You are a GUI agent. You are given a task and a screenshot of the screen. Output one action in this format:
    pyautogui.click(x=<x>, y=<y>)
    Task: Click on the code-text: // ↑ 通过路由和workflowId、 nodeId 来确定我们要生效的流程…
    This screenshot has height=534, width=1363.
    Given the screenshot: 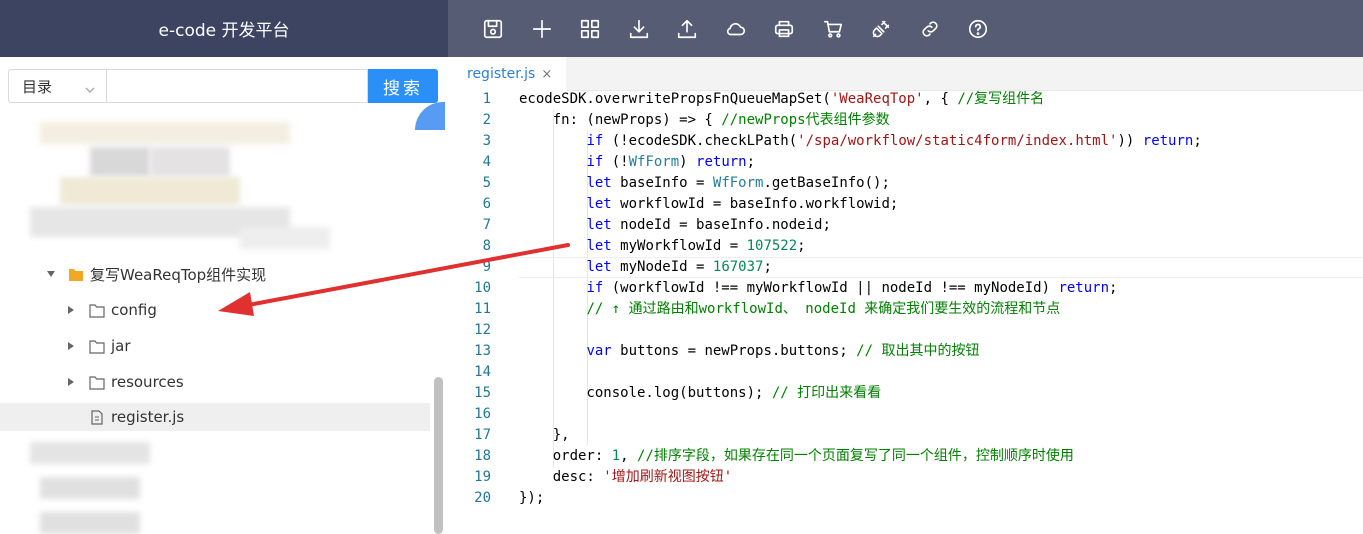 What is the action you would take?
    pyautogui.click(x=823, y=309)
    